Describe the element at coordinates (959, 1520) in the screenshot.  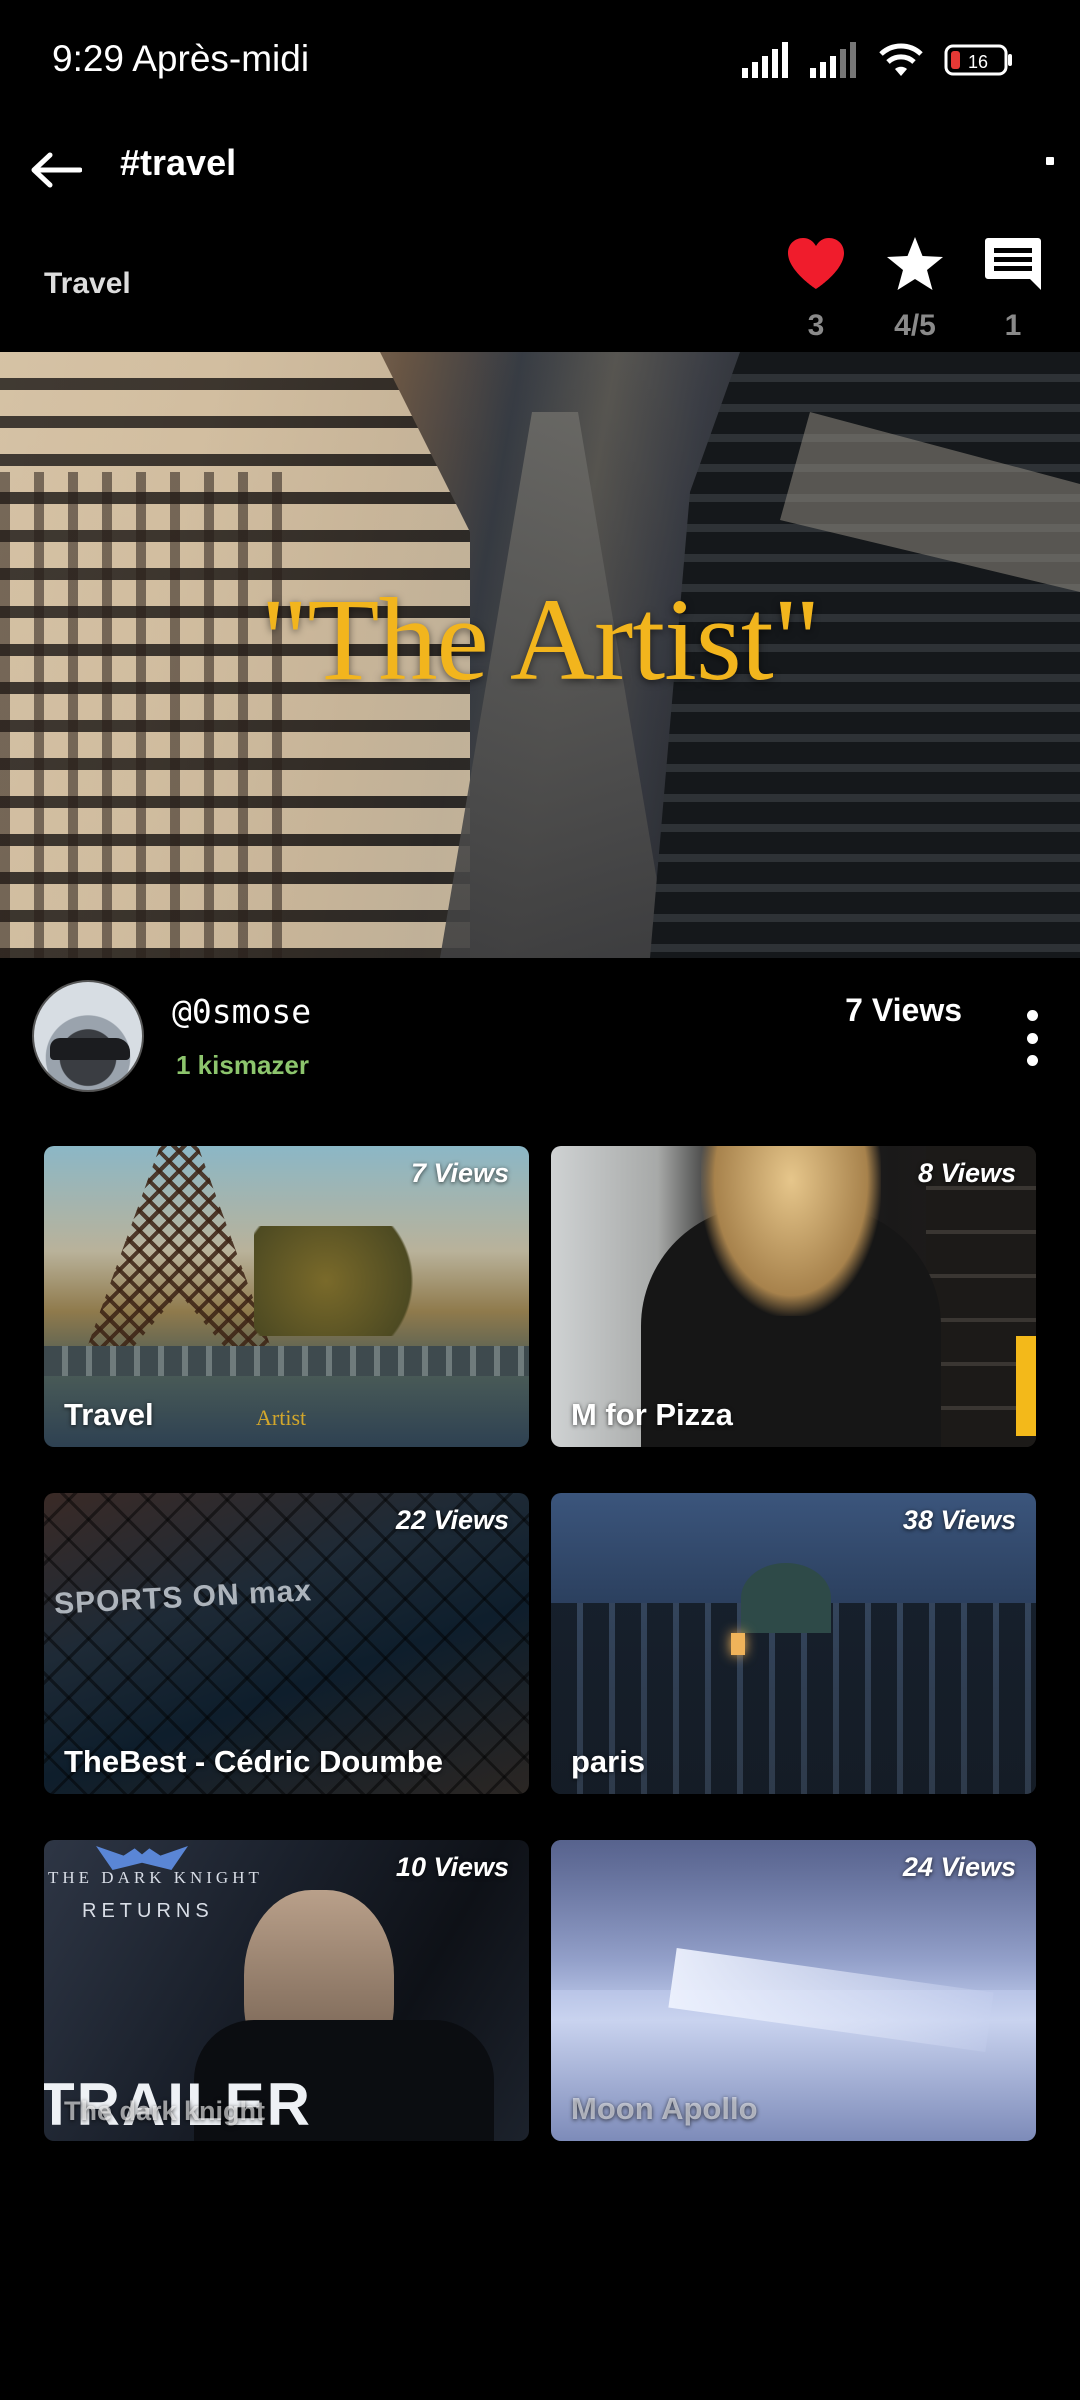
I see `video-views: 38 Views` at that location.